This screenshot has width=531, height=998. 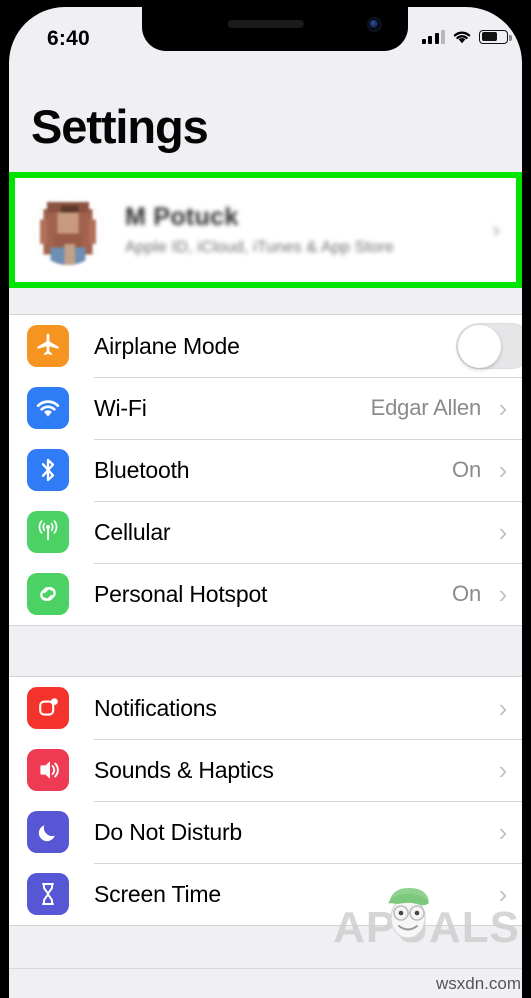 I want to click on notifications-icon, so click(x=48, y=708).